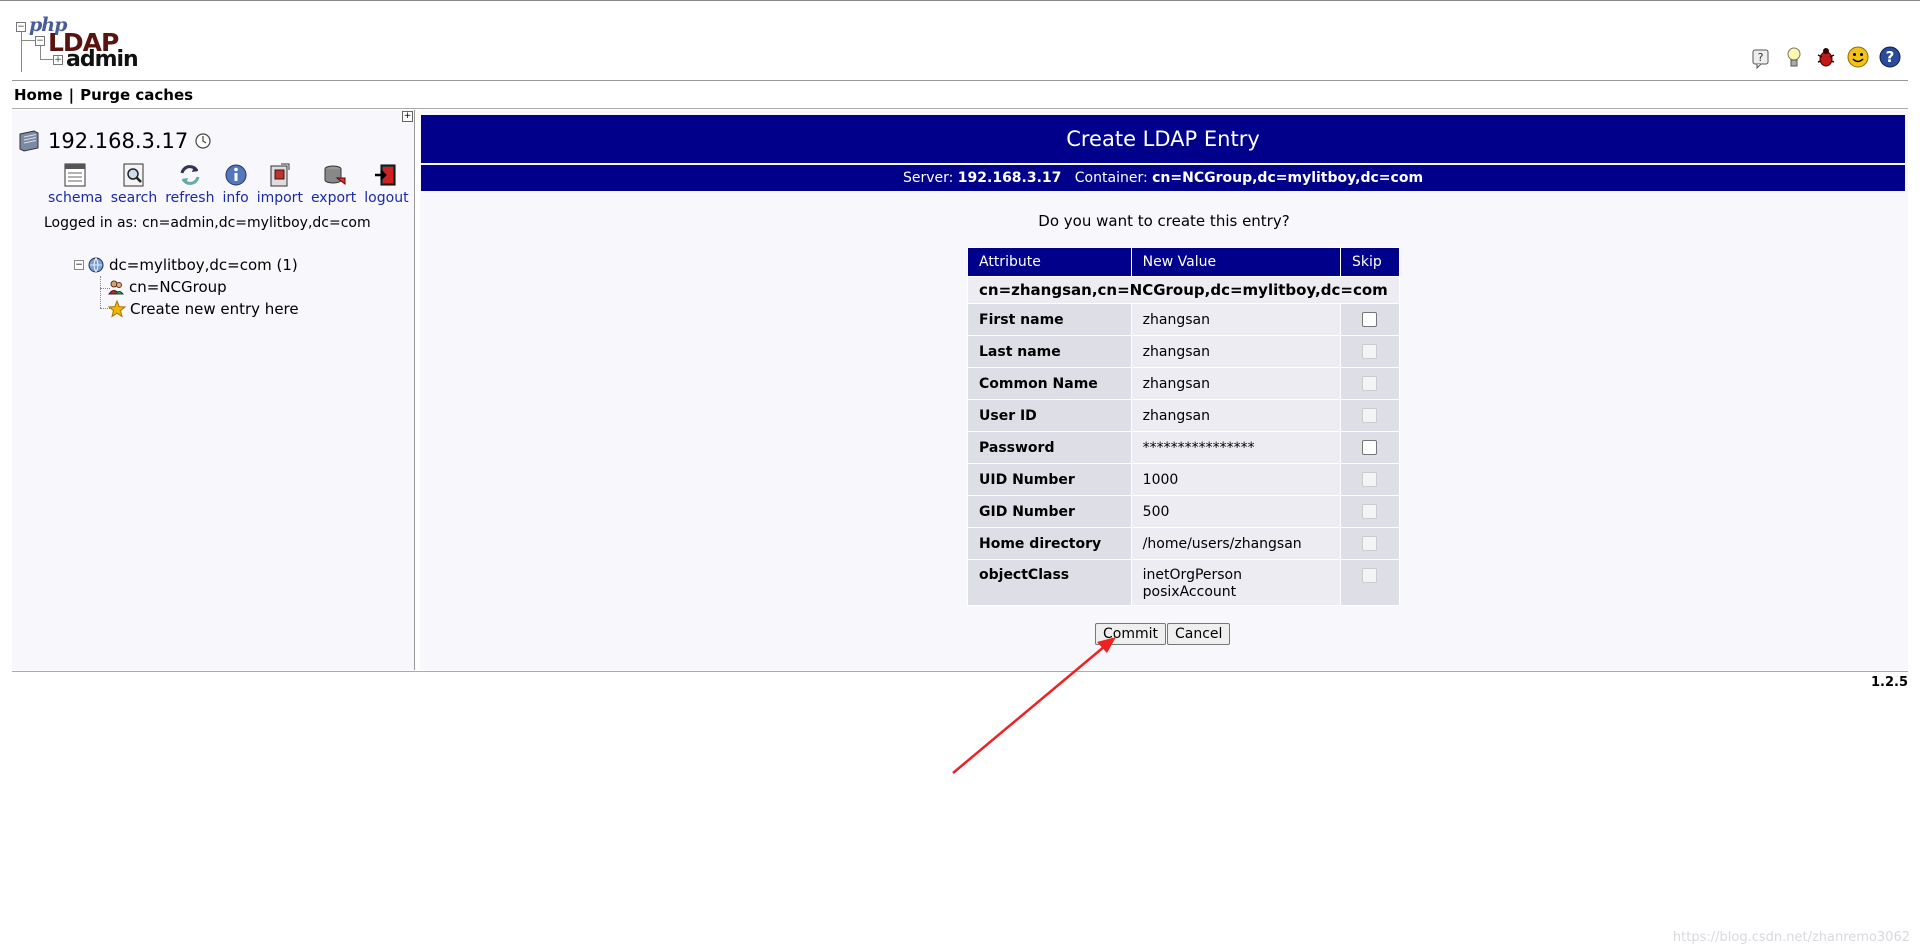 The height and width of the screenshot is (951, 1920). I want to click on attr-name: GID Number, so click(1049, 511).